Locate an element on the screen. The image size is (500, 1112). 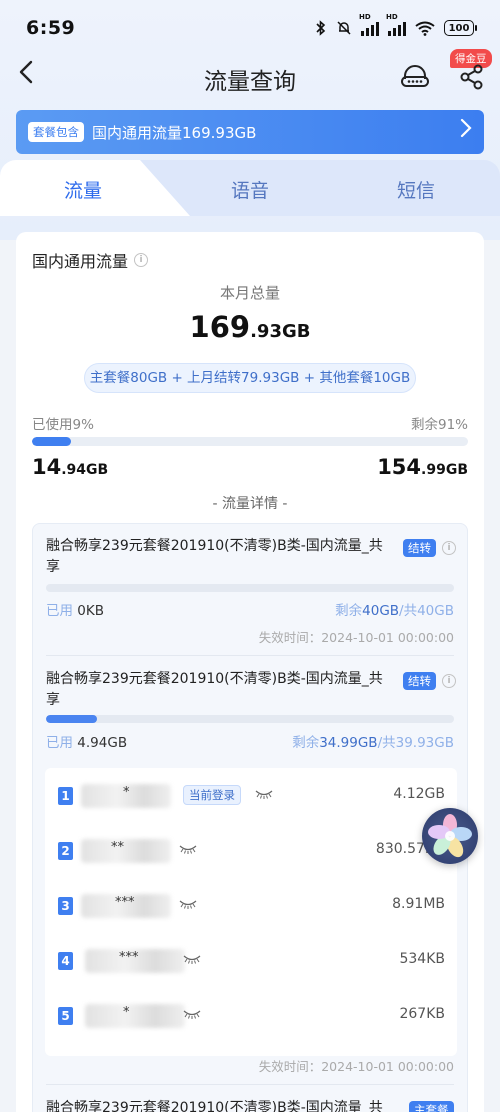
section-title-text: 国内通用流量 is located at coordinates (80, 261).